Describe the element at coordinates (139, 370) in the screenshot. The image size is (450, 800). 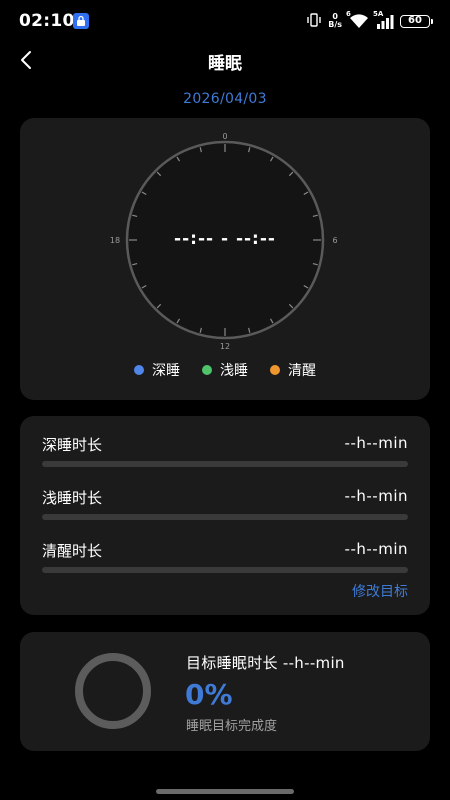
I see `deep-sleep-dot` at that location.